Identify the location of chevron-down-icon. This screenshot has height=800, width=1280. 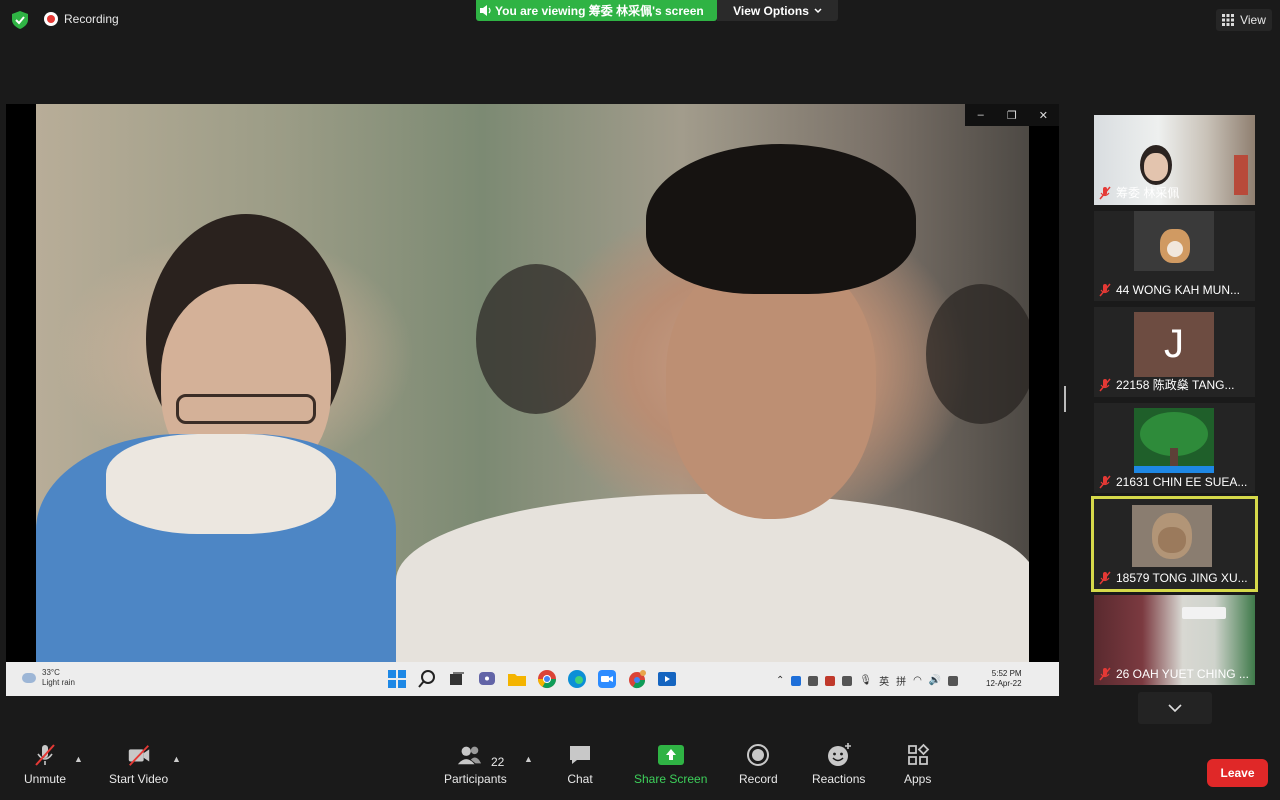
(818, 10).